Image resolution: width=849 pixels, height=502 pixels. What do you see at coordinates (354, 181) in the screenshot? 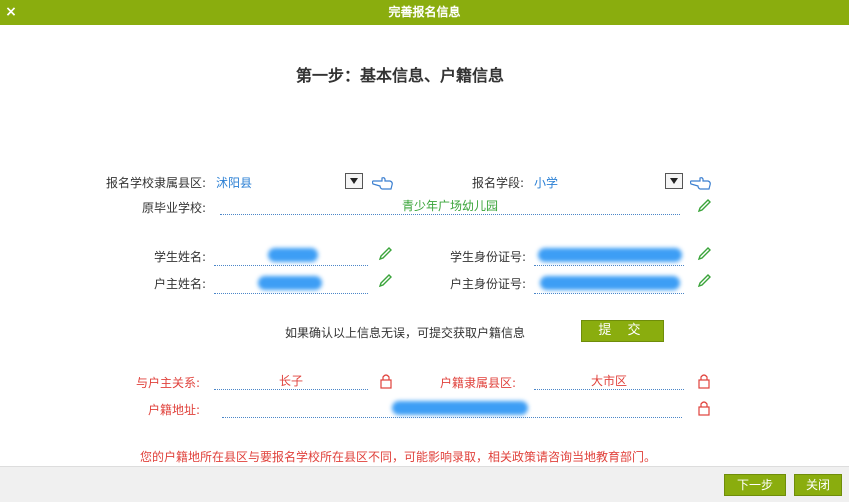
I see `district-dropdown-arrow` at bounding box center [354, 181].